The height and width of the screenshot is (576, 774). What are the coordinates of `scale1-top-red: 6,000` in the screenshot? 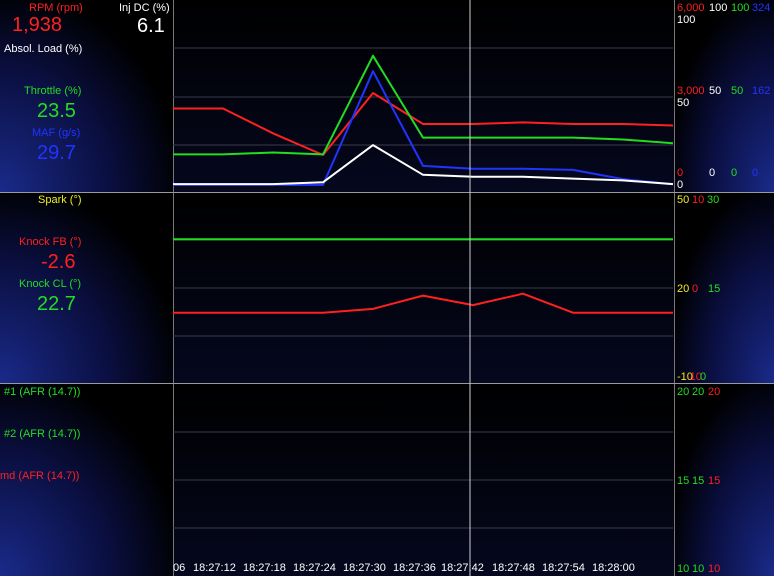 It's located at (691, 8).